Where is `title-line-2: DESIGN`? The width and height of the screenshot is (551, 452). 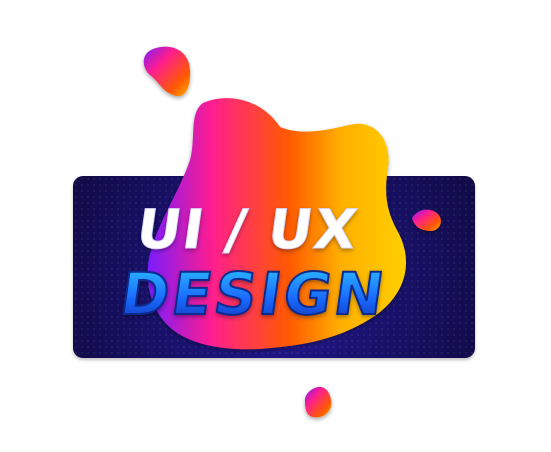 title-line-2: DESIGN is located at coordinates (253, 294).